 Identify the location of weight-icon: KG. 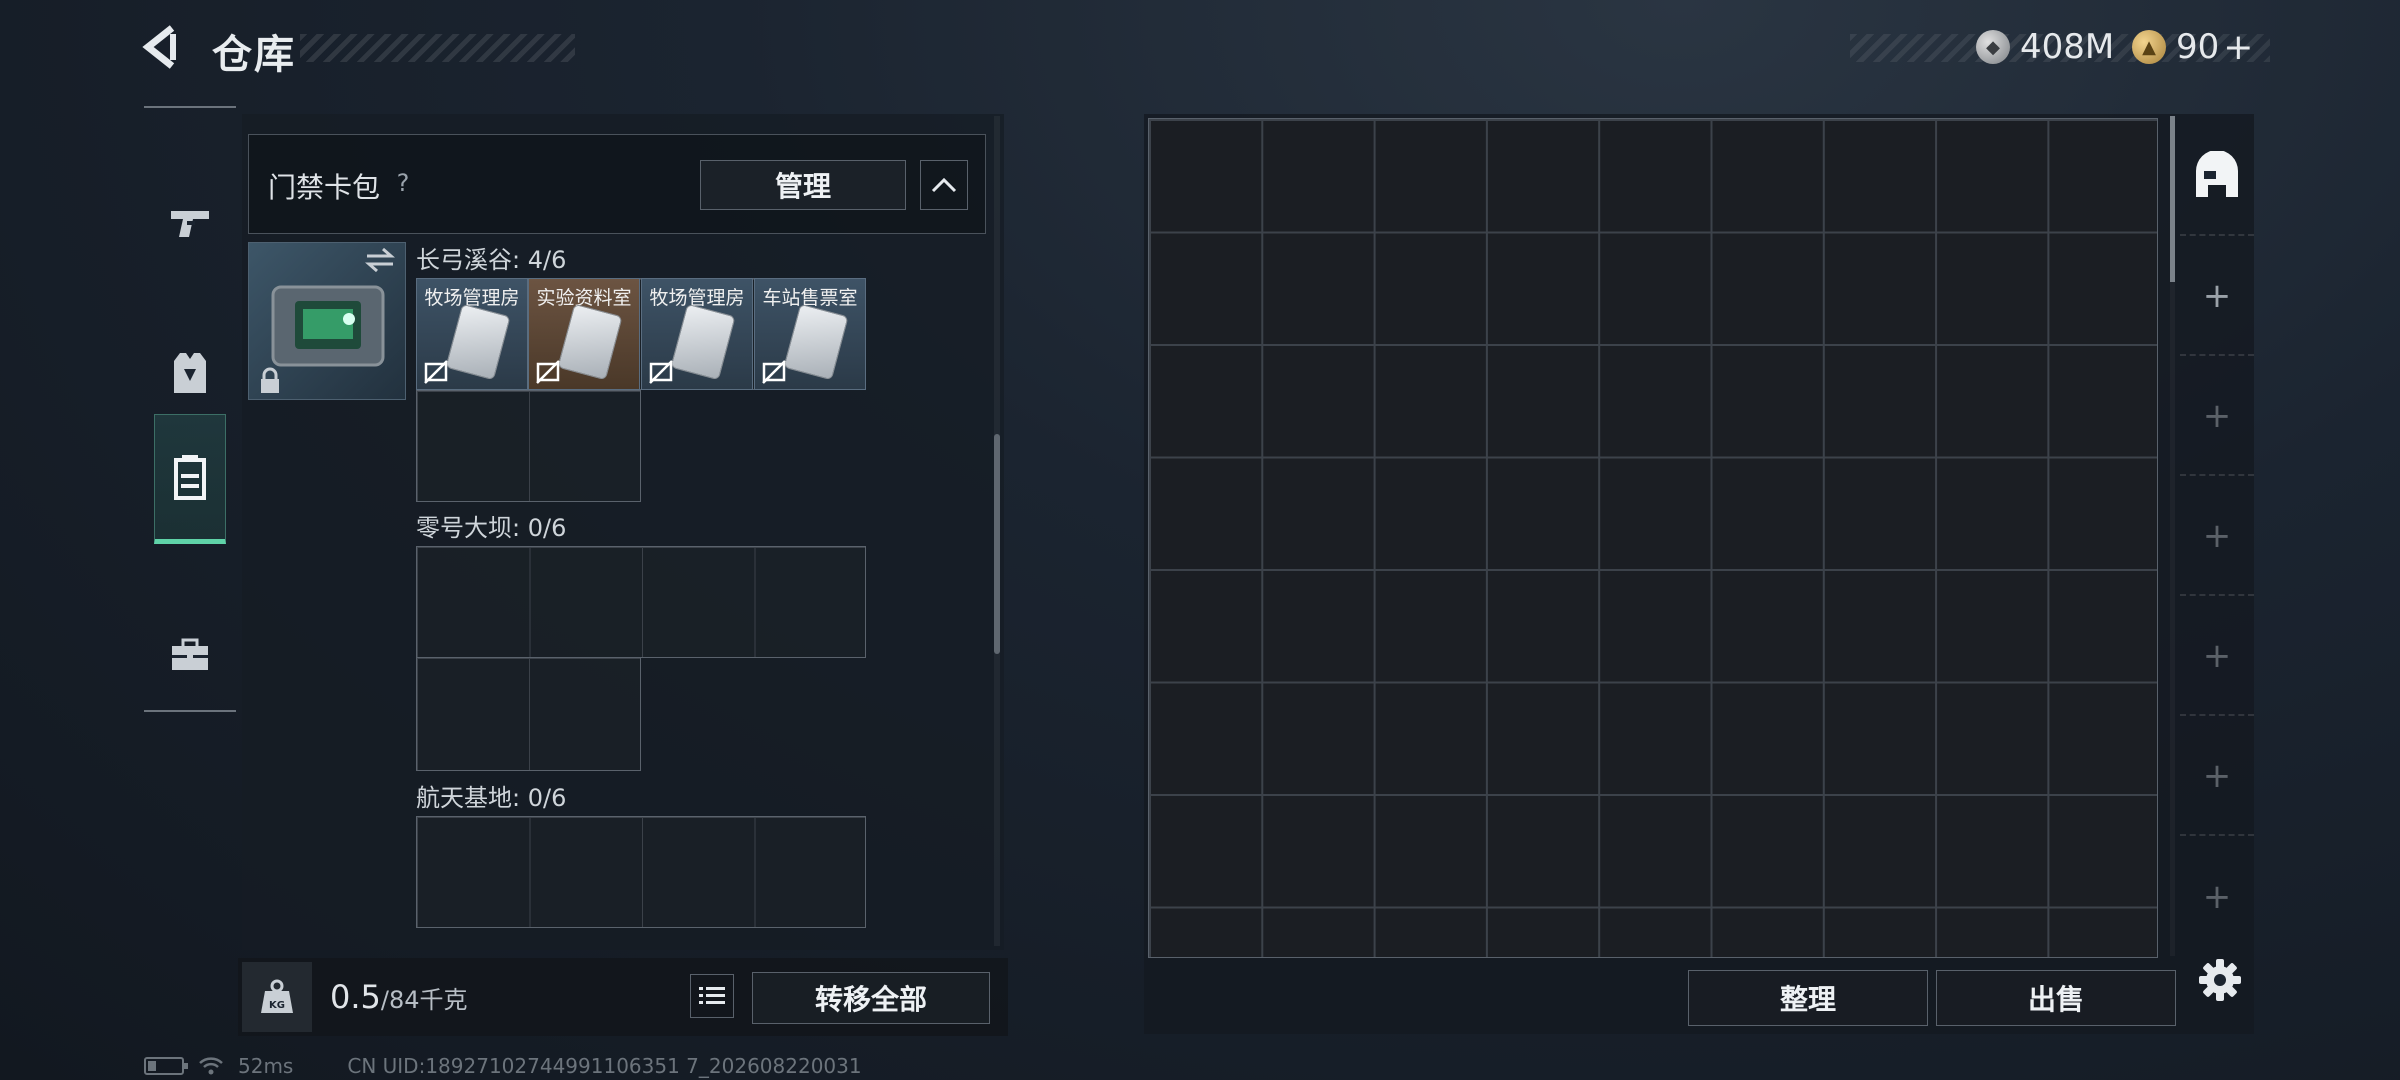
(277, 996).